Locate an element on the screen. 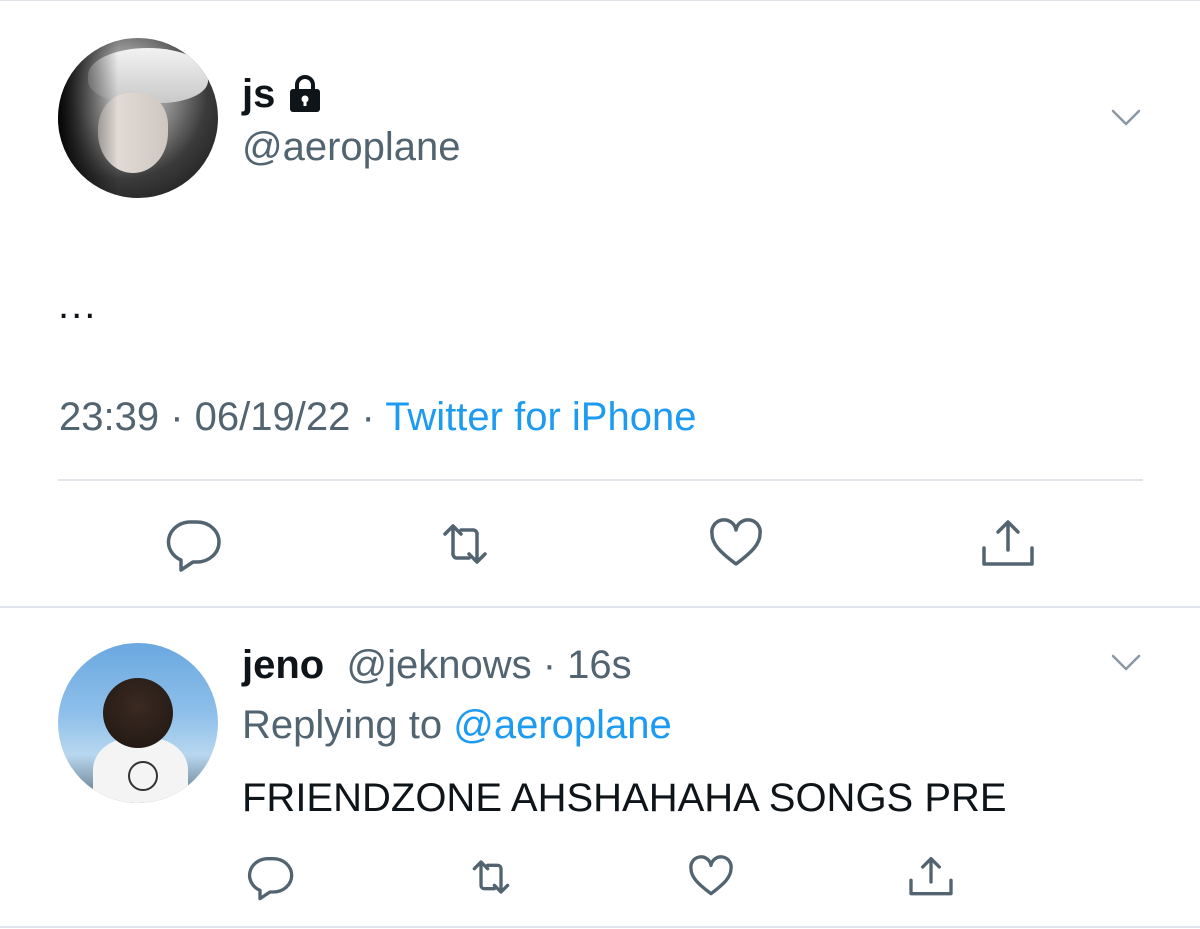  user-handle: @jeknows is located at coordinates (438, 665).